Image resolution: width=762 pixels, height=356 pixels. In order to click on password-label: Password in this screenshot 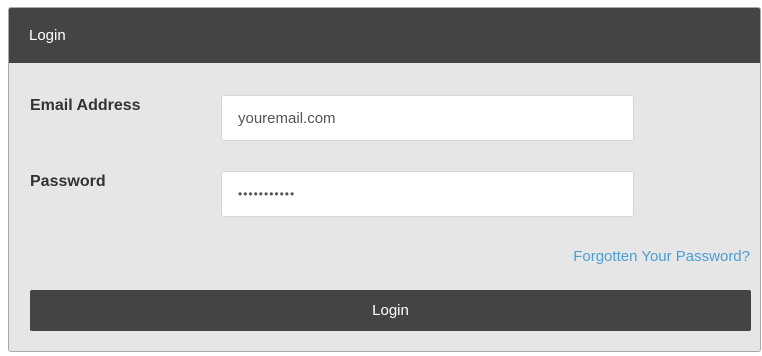, I will do `click(68, 181)`.